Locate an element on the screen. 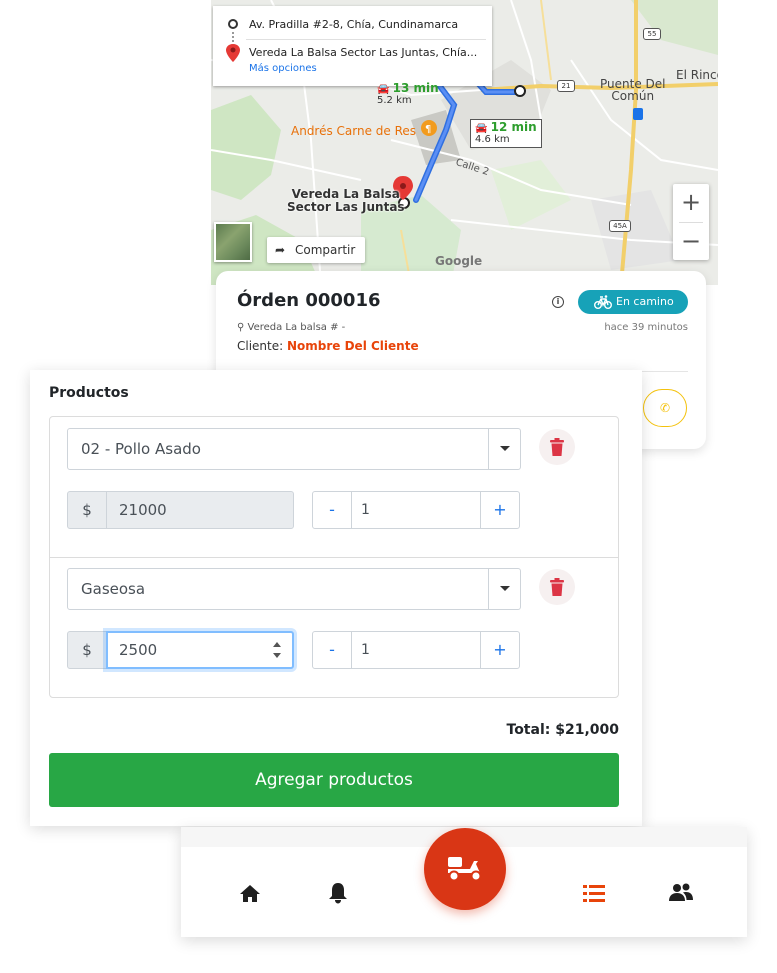  add-products-button: Agregar productos is located at coordinates (334, 780).